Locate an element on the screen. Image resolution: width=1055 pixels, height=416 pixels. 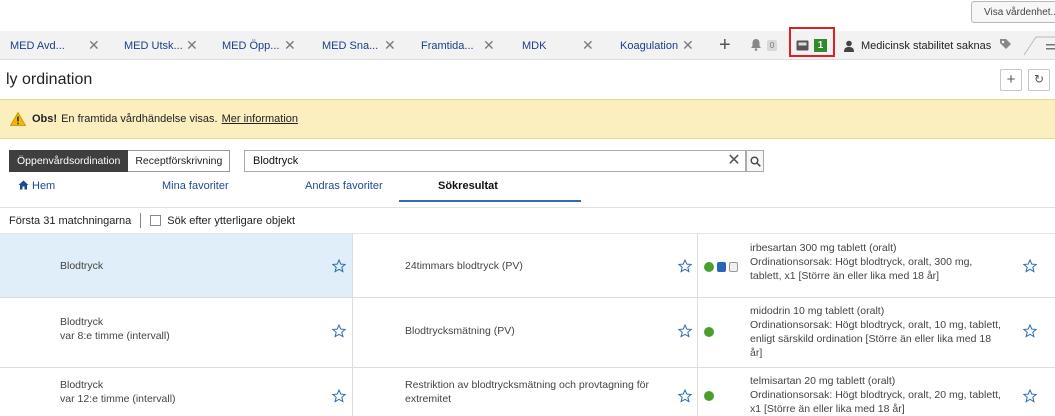
tab-med-avd: MED Avd... ✕ is located at coordinates (55, 45).